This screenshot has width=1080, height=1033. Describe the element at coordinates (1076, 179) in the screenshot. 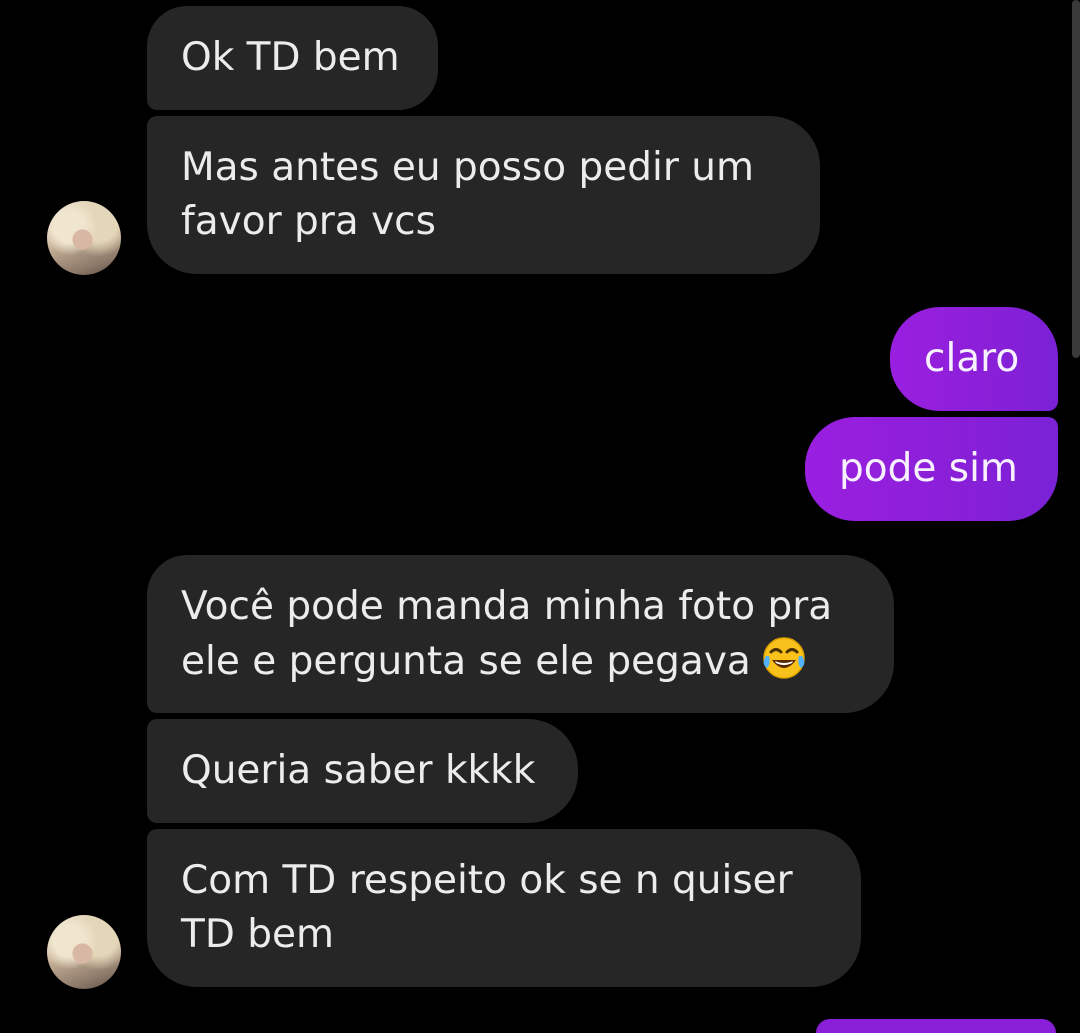

I see `scrollbar` at that location.